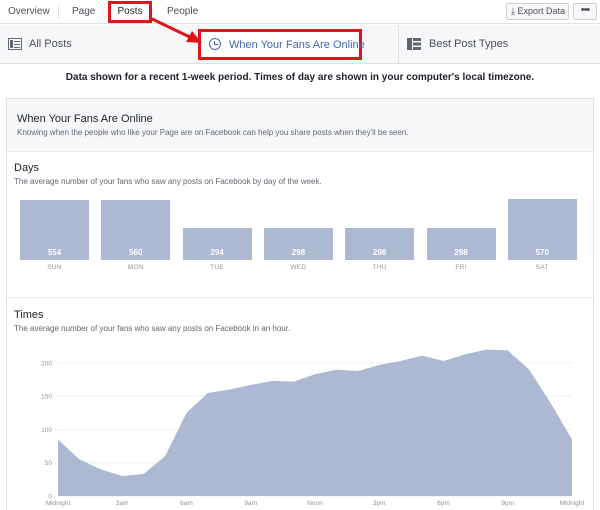 The width and height of the screenshot is (600, 510). What do you see at coordinates (217, 252) in the screenshot?
I see `day-bar-value: 294` at bounding box center [217, 252].